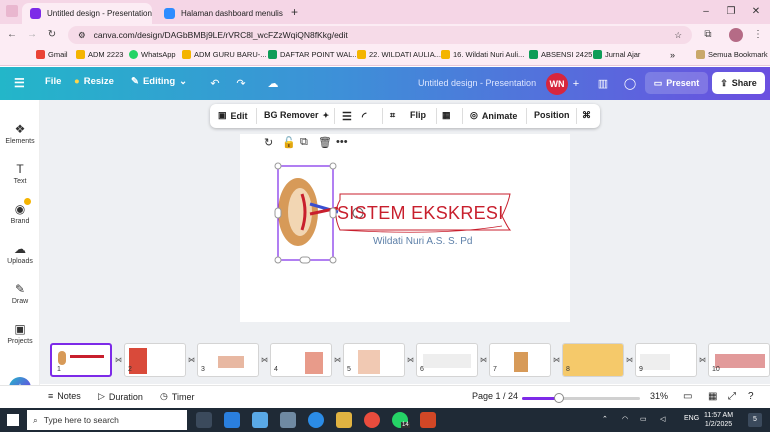 Image resolution: width=770 pixels, height=432 pixels. Describe the element at coordinates (756, 12) in the screenshot. I see `close-window-button: ✕` at that location.